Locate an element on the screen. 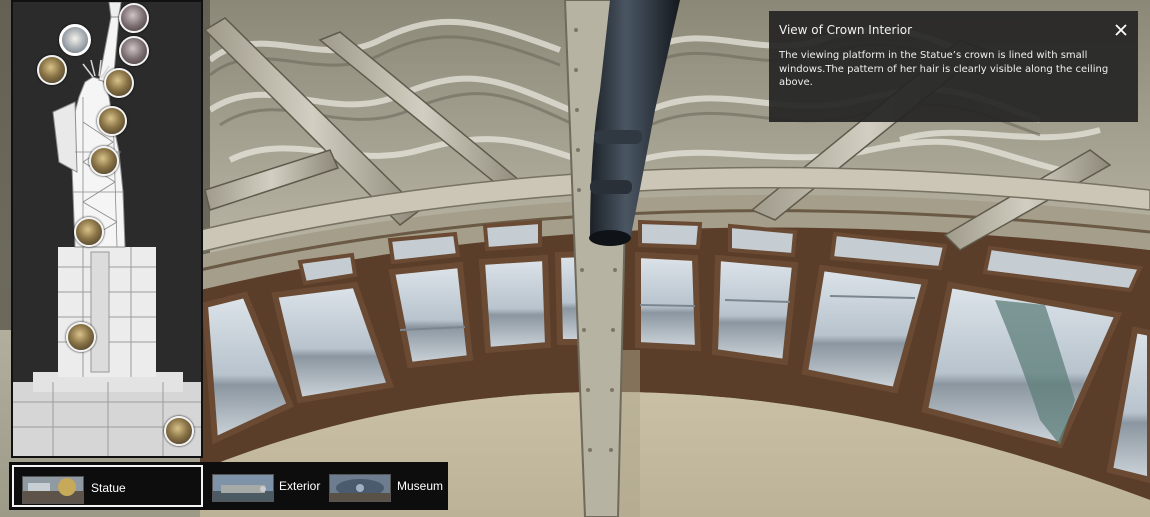  statue-thumbnail-icon is located at coordinates (53, 490).